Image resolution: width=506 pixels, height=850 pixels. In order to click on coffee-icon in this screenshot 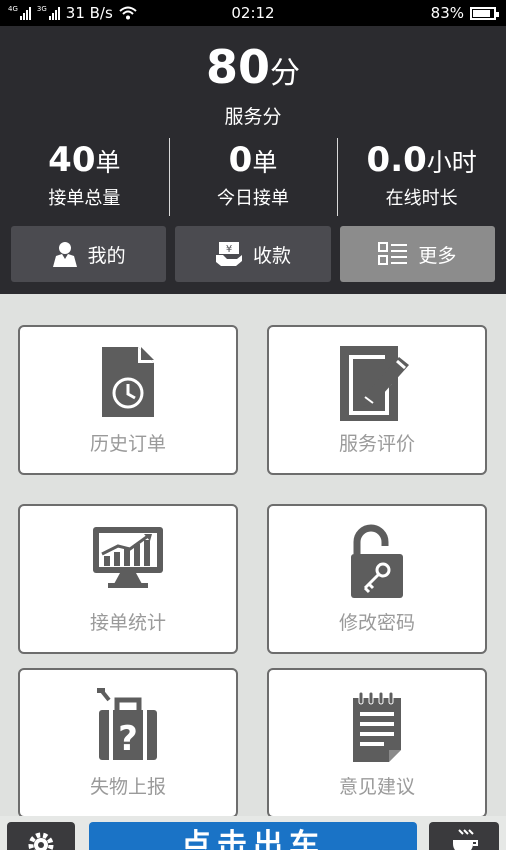, I will do `click(465, 839)`.